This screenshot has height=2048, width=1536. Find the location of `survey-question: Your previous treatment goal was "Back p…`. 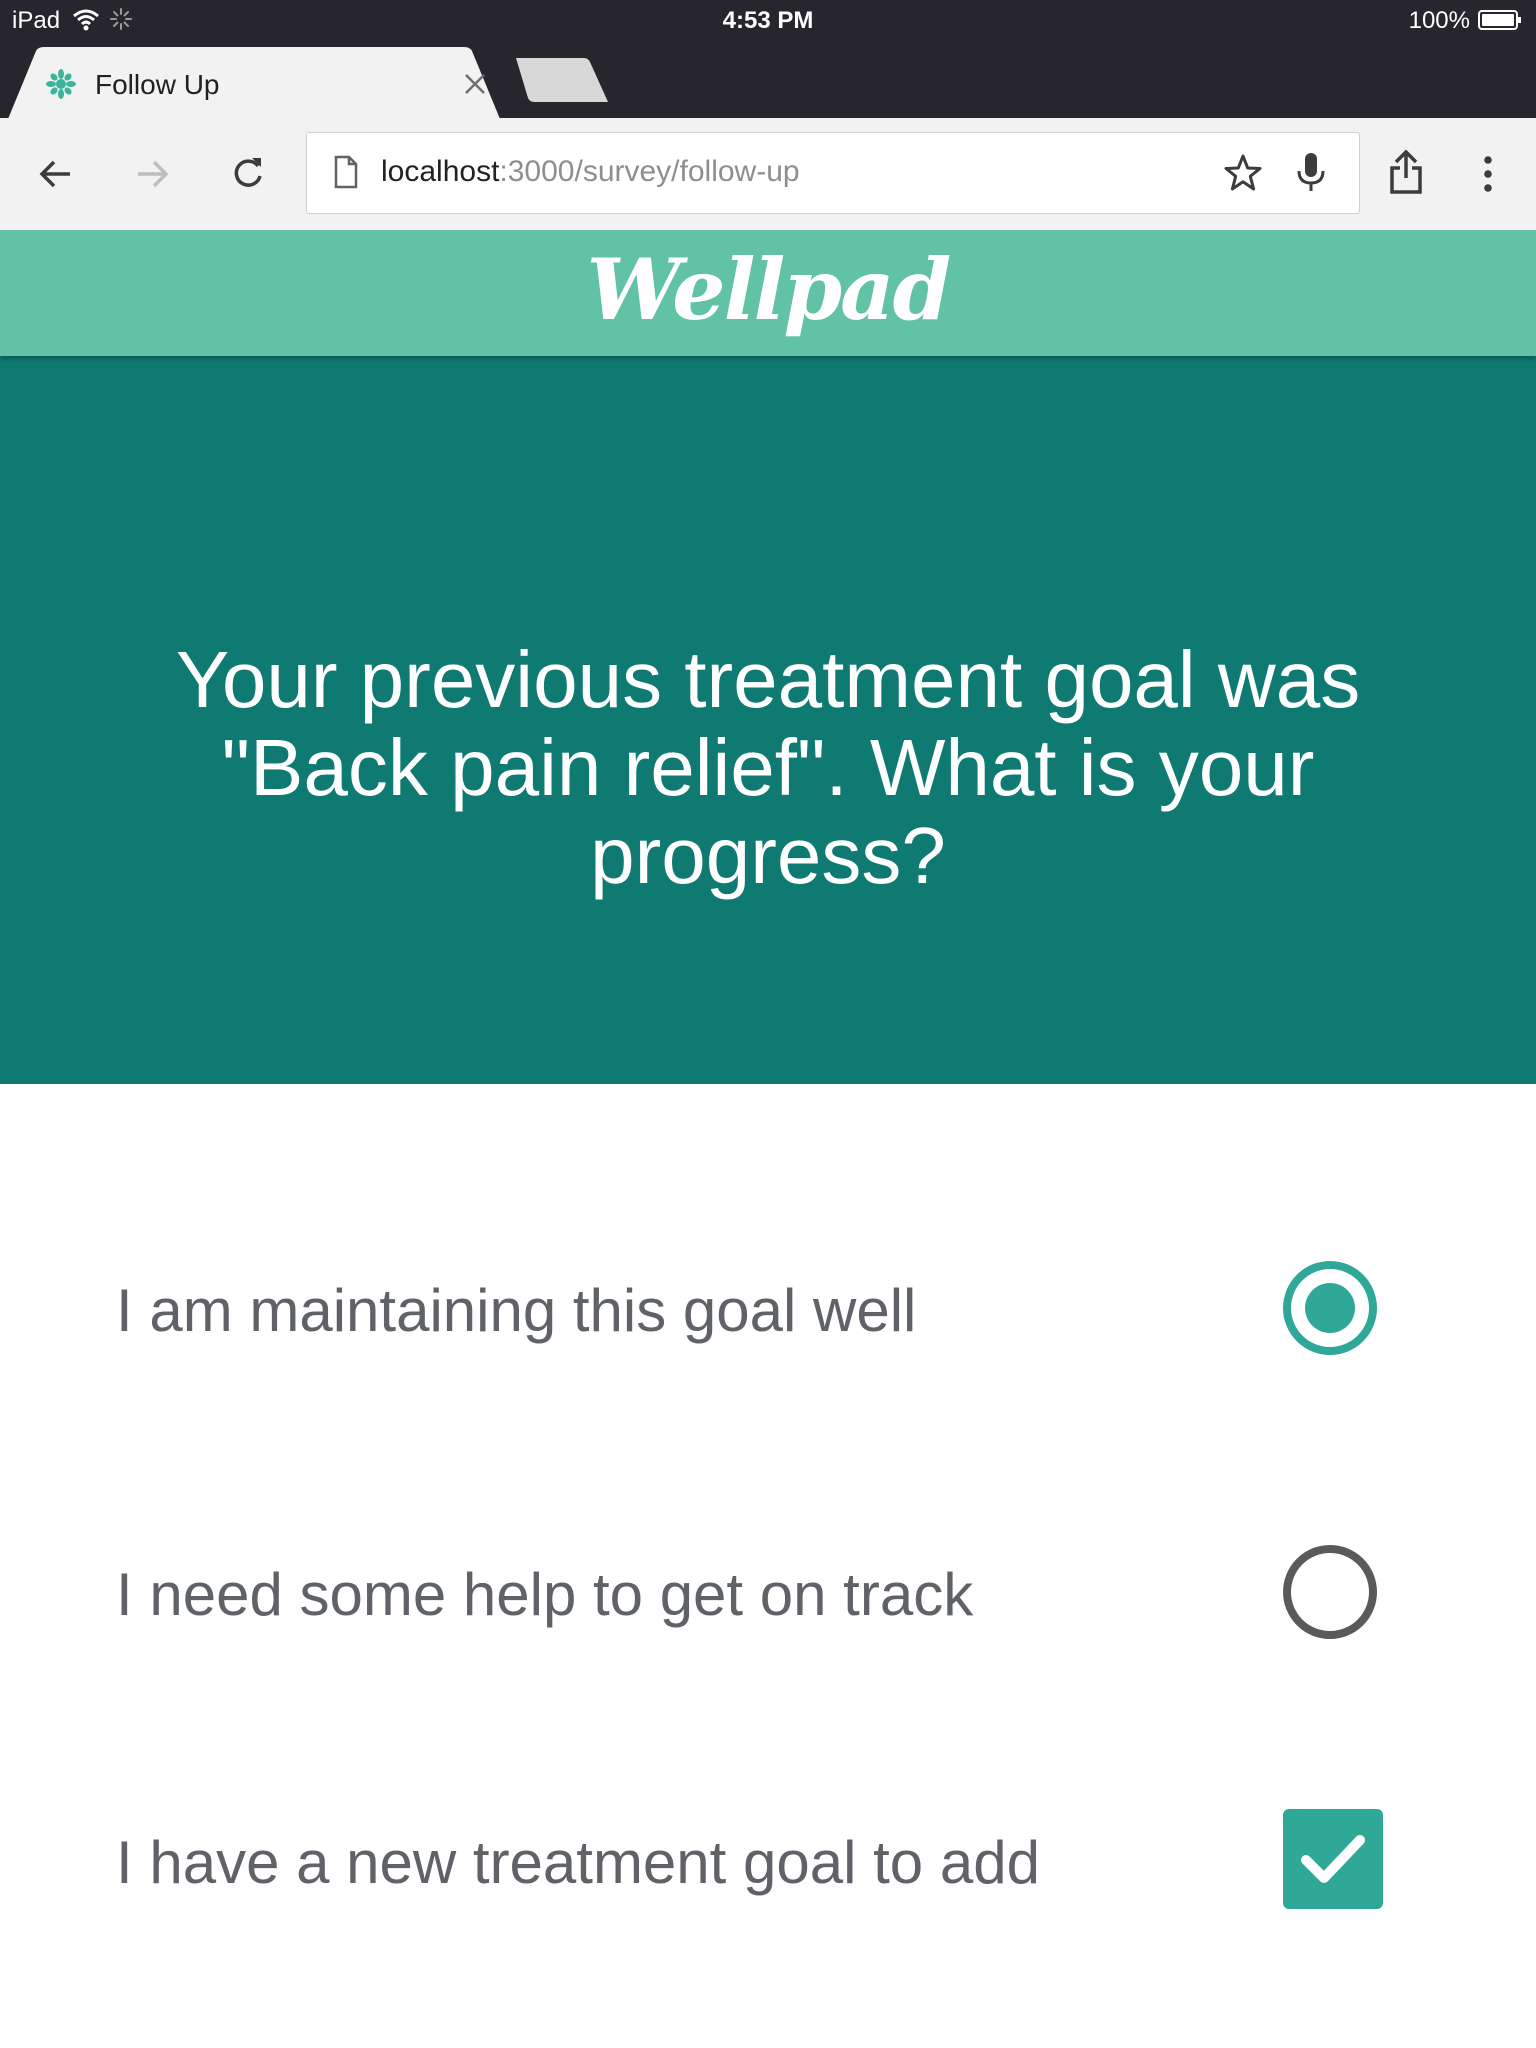

survey-question: Your previous treatment goal was "Back p… is located at coordinates (768, 768).